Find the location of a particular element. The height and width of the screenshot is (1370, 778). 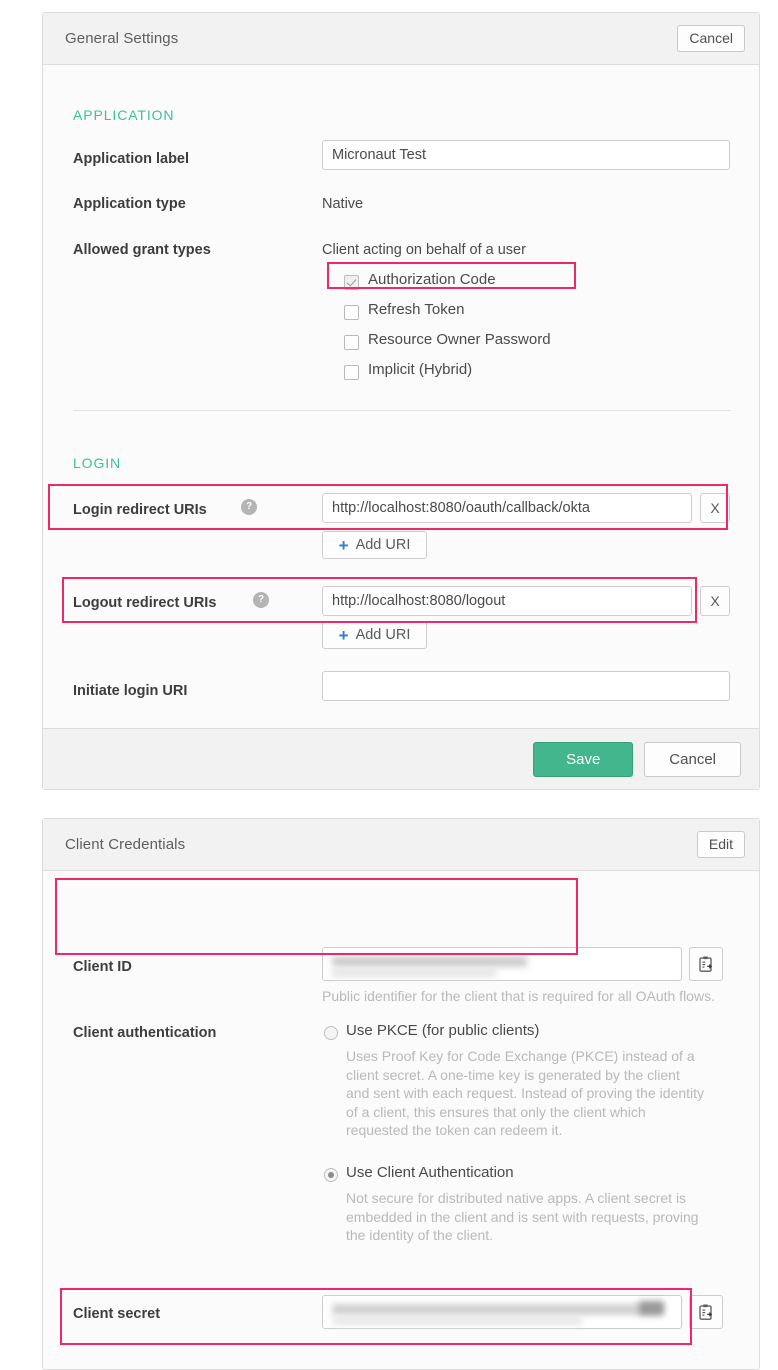

save-button: Save is located at coordinates (583, 759).